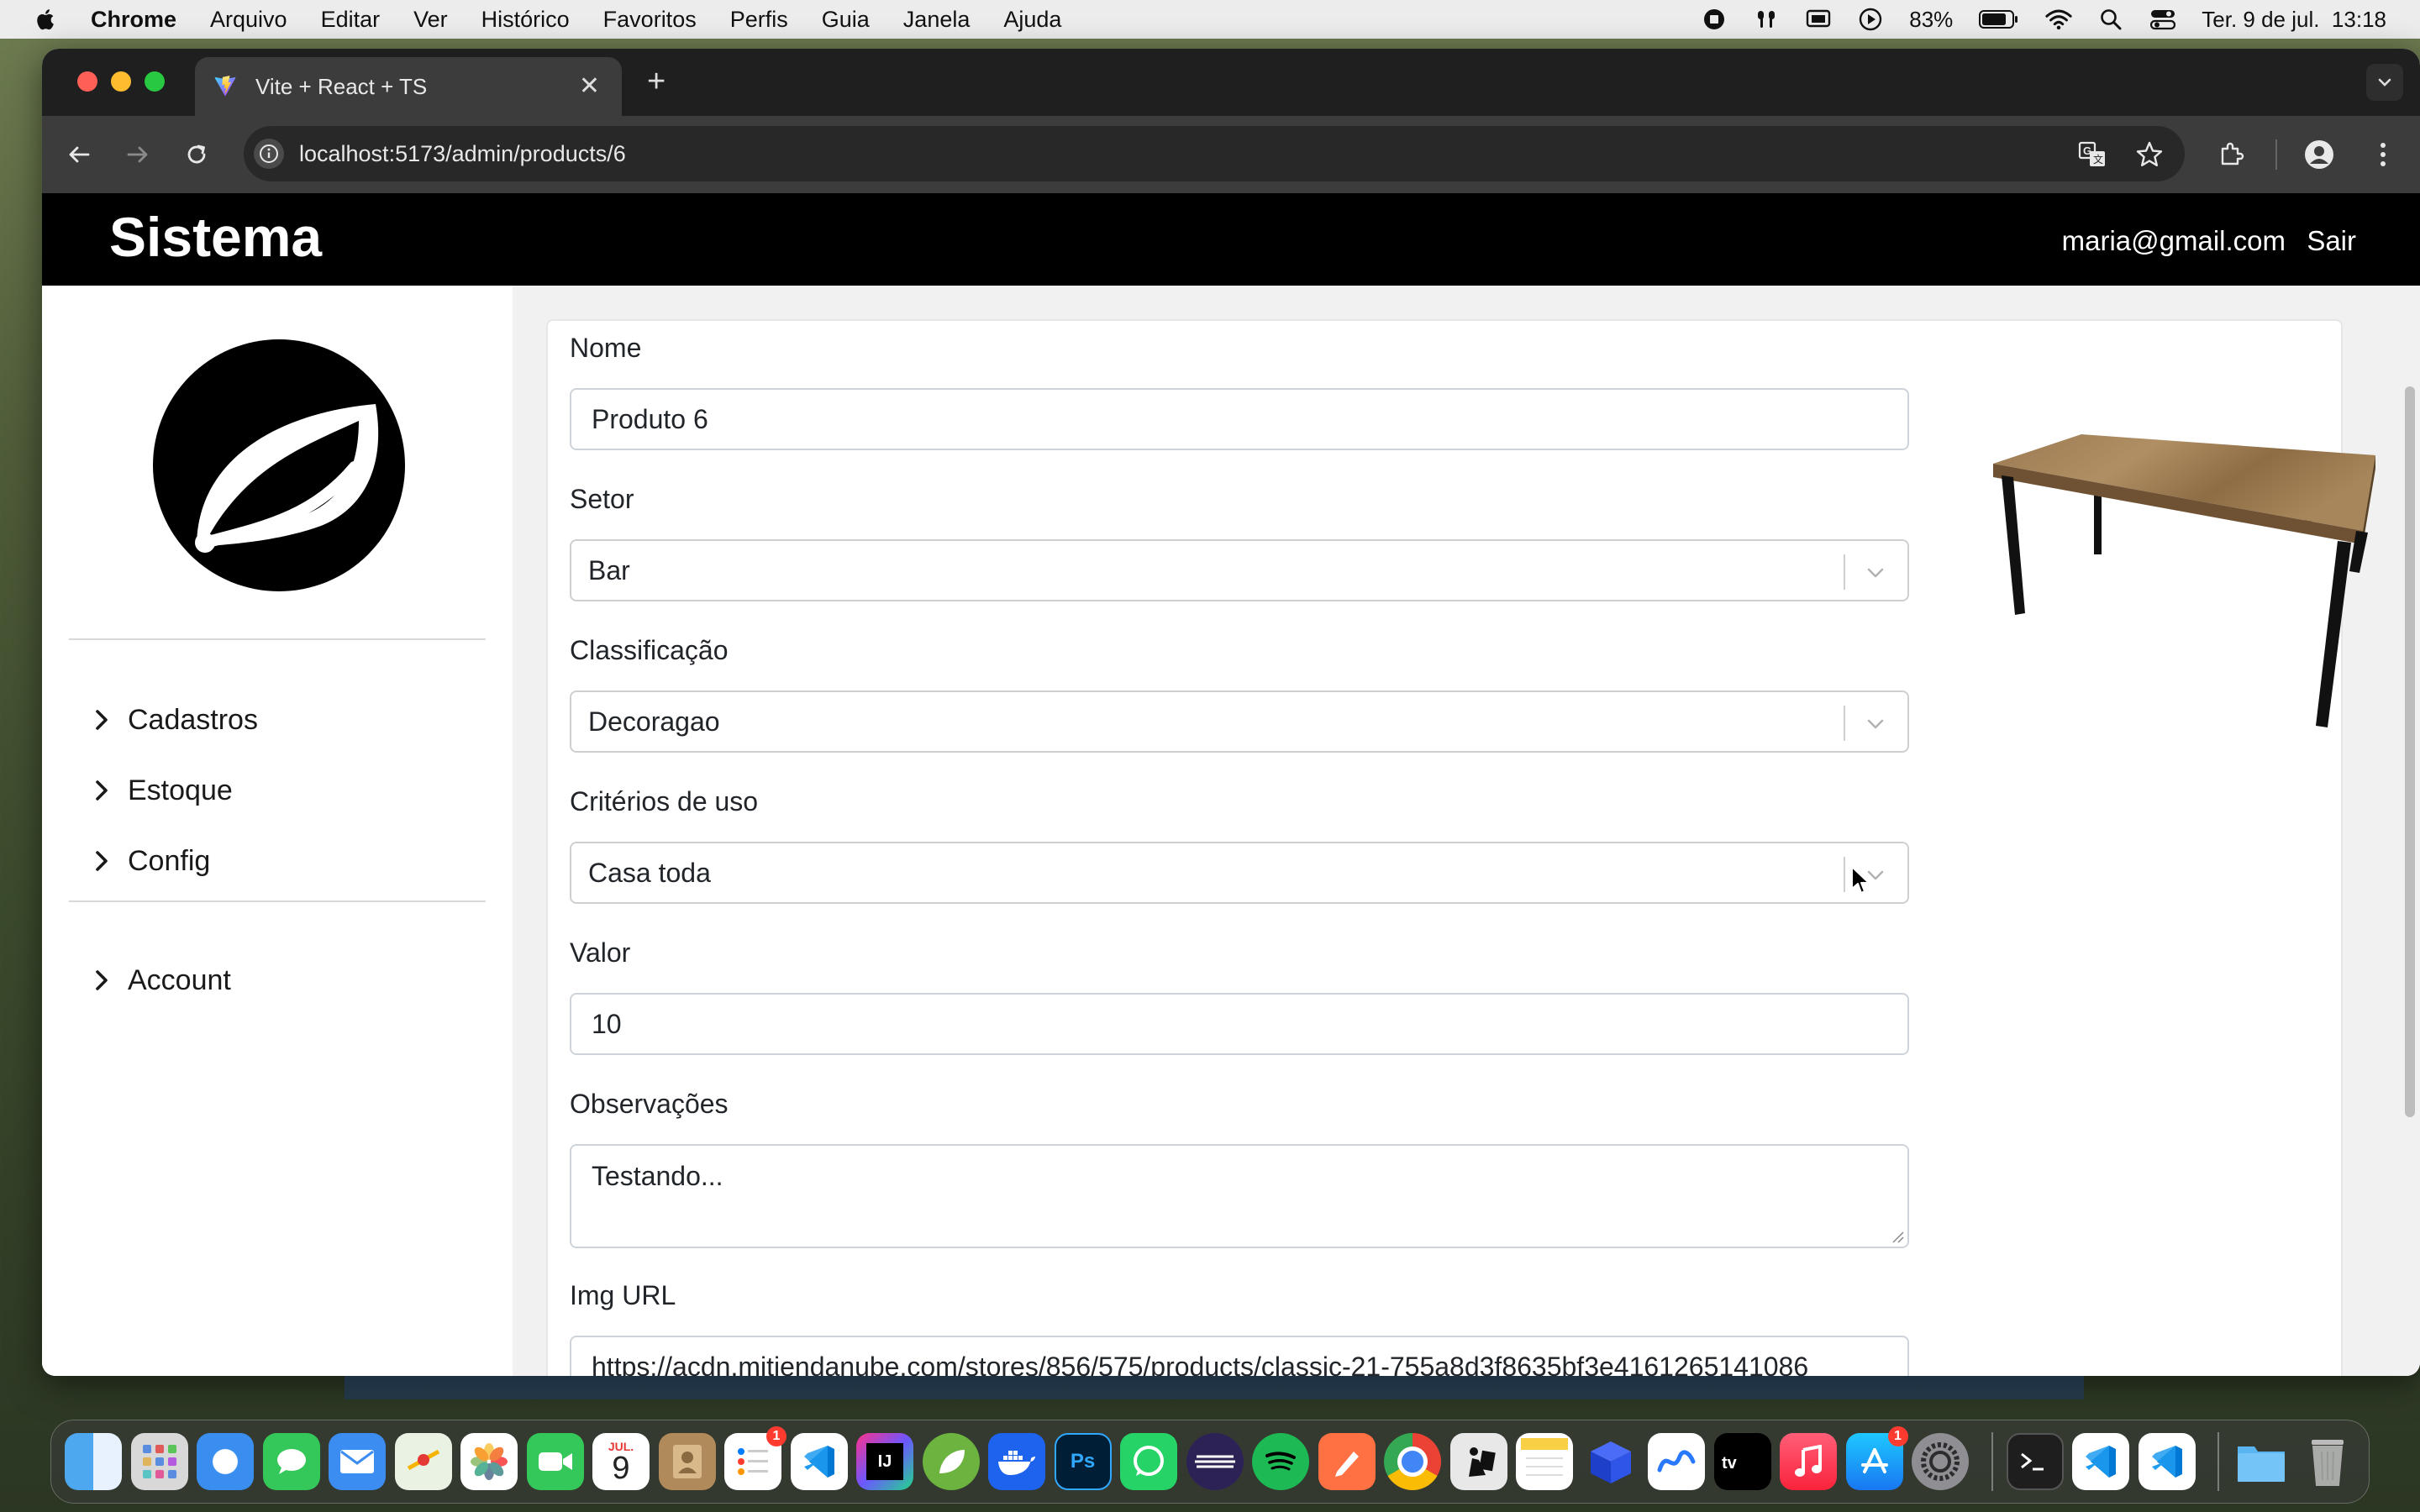  What do you see at coordinates (105, 790) in the screenshot?
I see `chevron-right-icon` at bounding box center [105, 790].